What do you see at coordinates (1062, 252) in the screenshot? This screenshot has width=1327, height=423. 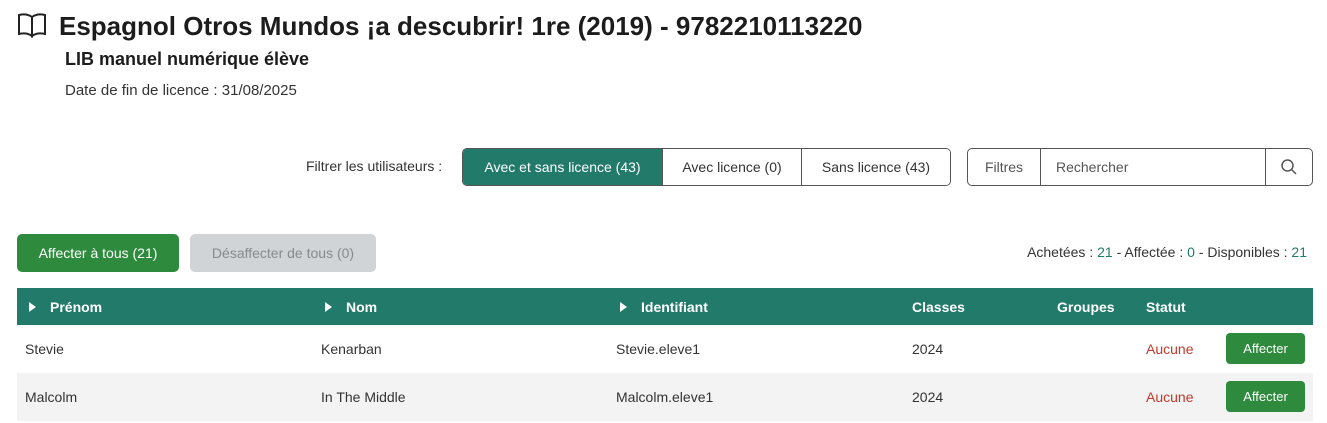 I see `bought-label: Achetées :` at bounding box center [1062, 252].